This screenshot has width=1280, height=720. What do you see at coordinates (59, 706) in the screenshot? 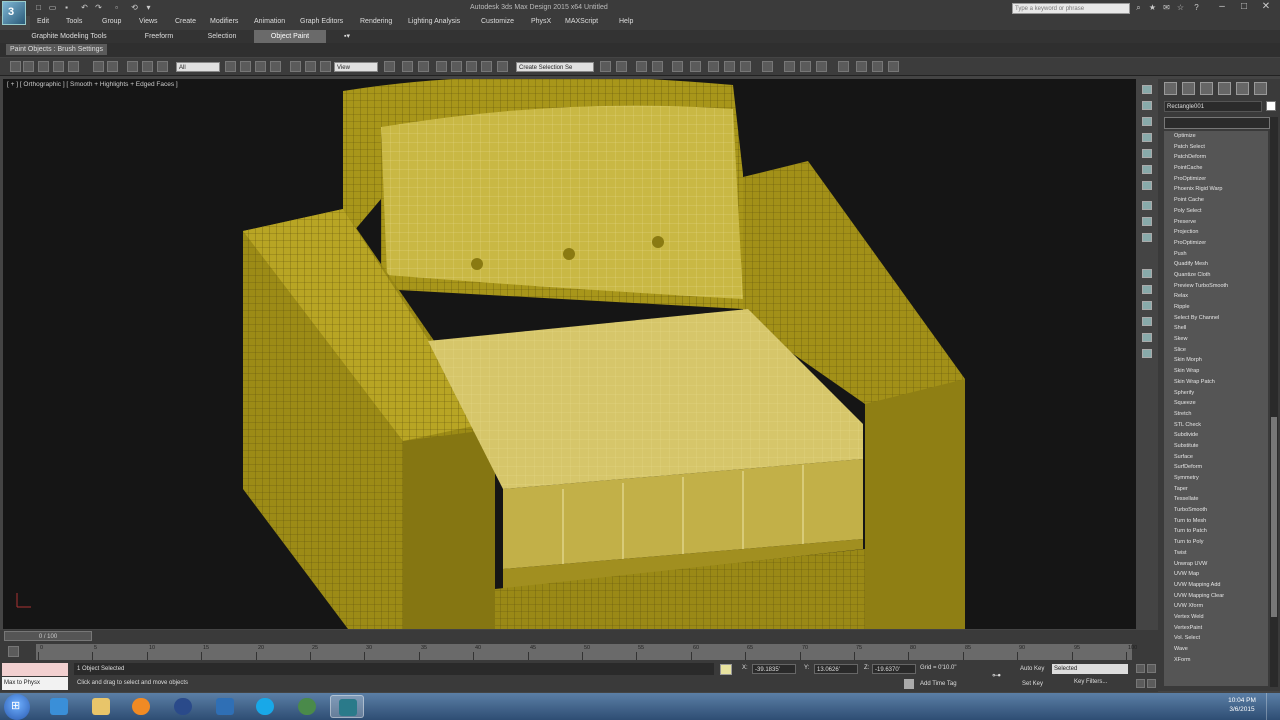
I see `taskbar-internet-explorer` at bounding box center [59, 706].